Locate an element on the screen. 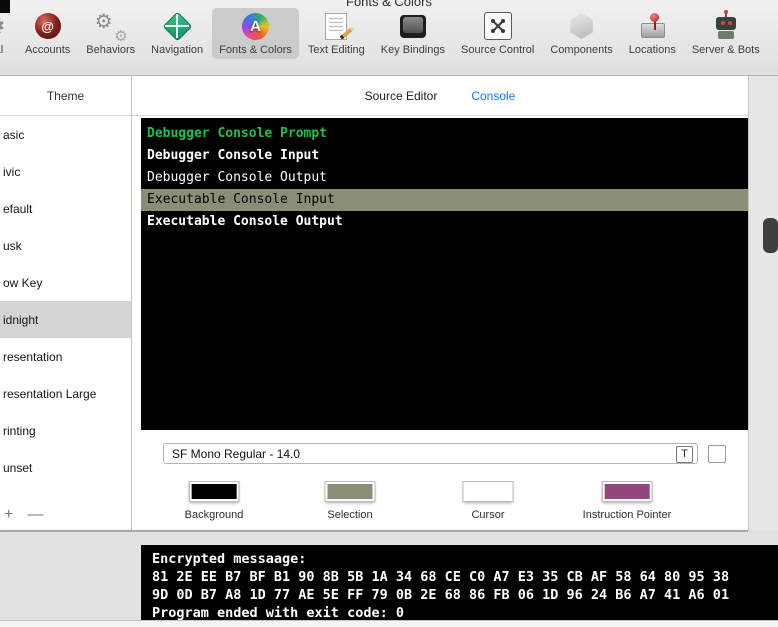 The height and width of the screenshot is (627, 778). fonts-colors-icon: A is located at coordinates (256, 26).